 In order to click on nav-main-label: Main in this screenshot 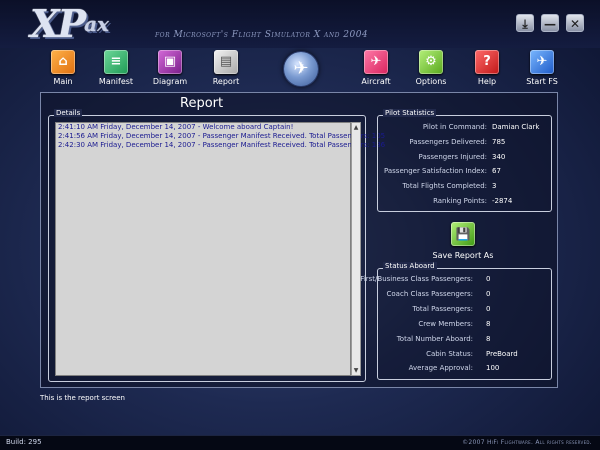, I will do `click(63, 81)`.